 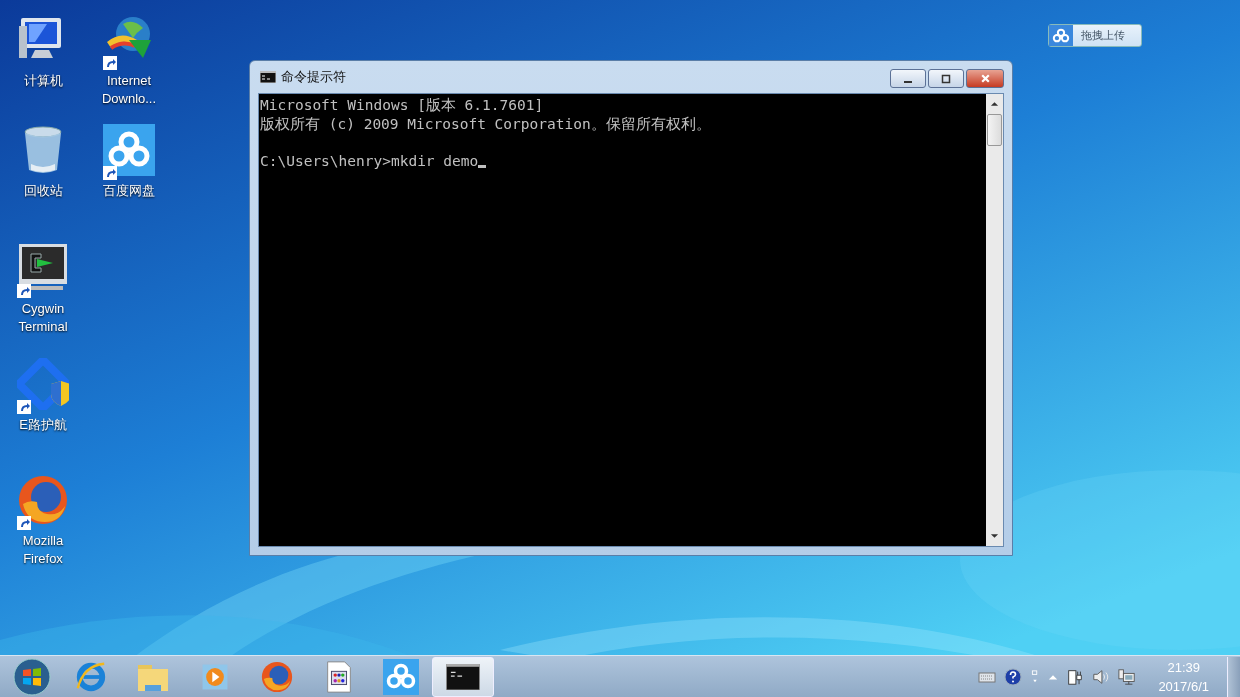 I want to click on scroll-down-icon, so click(x=994, y=536).